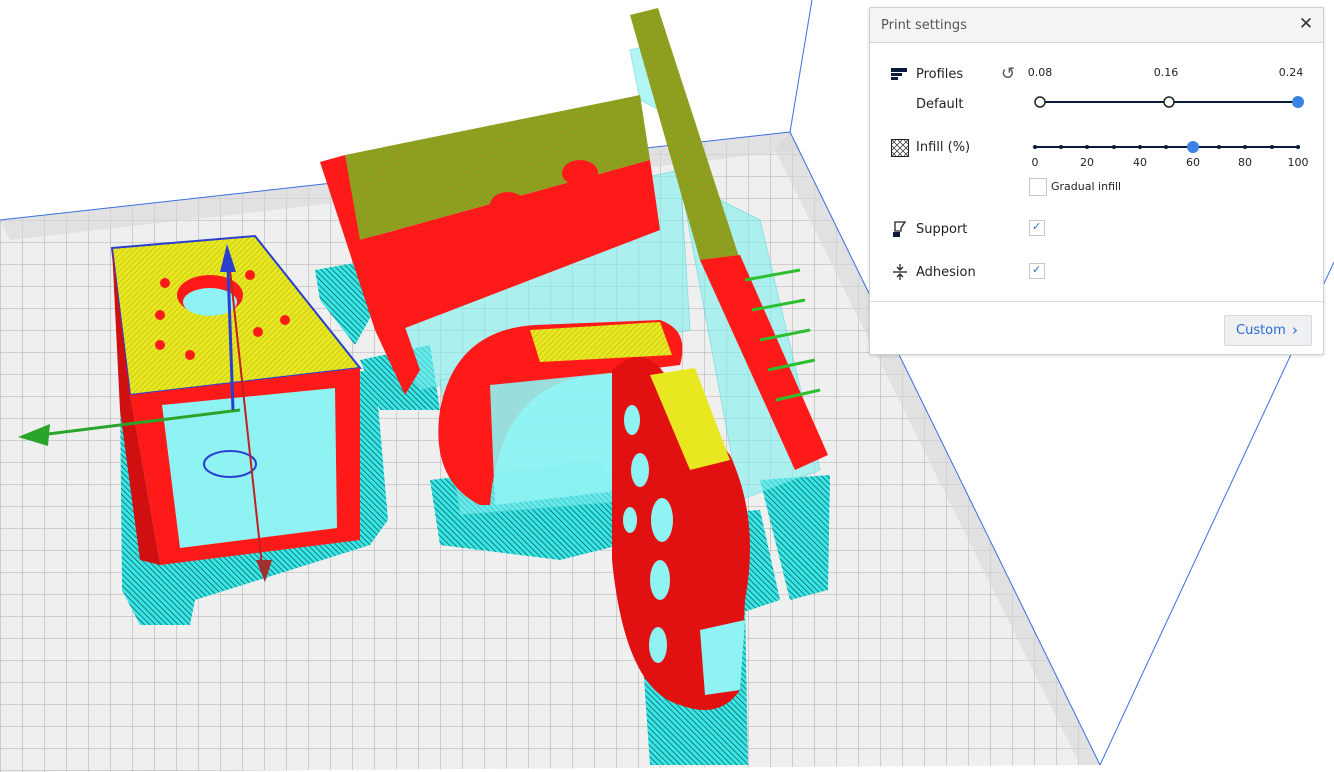 The width and height of the screenshot is (1334, 772). I want to click on infill-slider, so click(1168, 147).